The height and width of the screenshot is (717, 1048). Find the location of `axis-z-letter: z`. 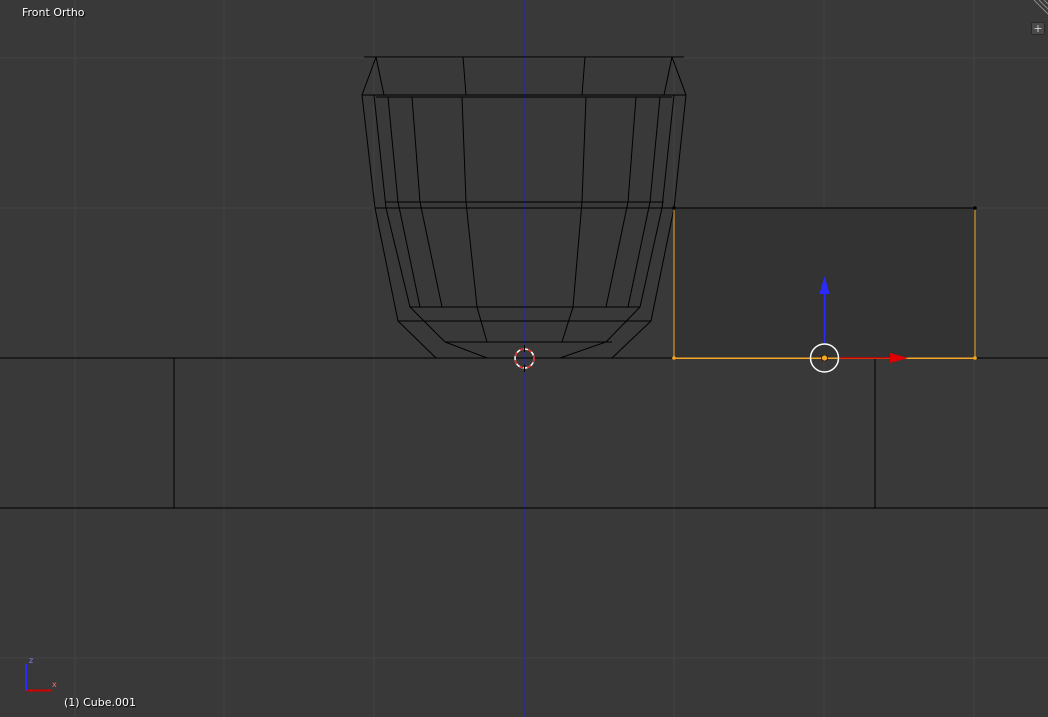

axis-z-letter: z is located at coordinates (31, 660).